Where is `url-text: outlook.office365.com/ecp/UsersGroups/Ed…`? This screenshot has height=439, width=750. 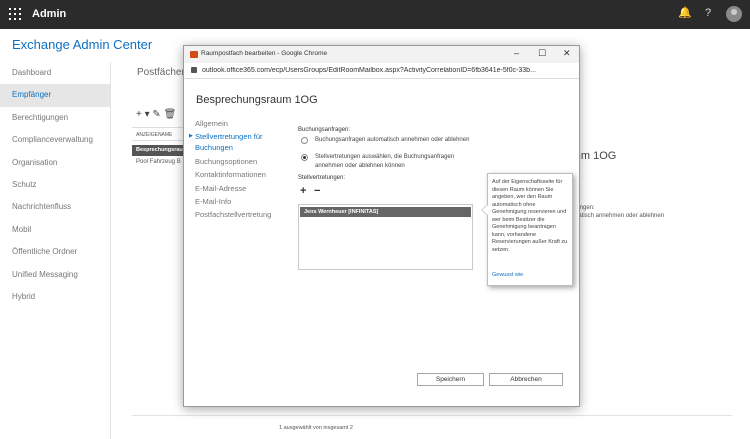
url-text: outlook.office365.com/ecp/UsersGroups/Ed… is located at coordinates (387, 70).